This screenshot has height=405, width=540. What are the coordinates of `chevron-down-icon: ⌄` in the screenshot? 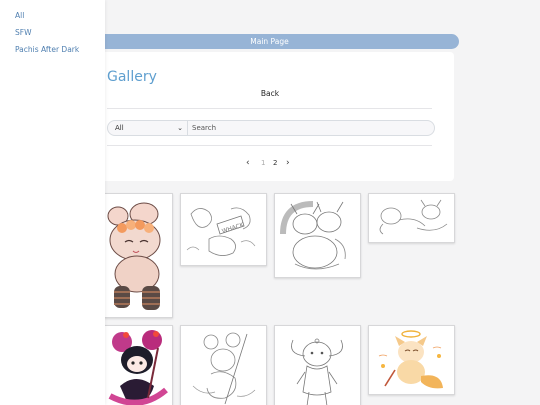 It's located at (180, 128).